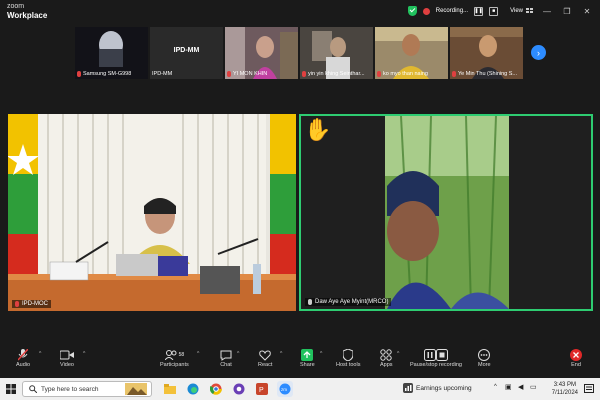 The width and height of the screenshot is (600, 400). I want to click on host-tools-button: Host tools, so click(348, 358).